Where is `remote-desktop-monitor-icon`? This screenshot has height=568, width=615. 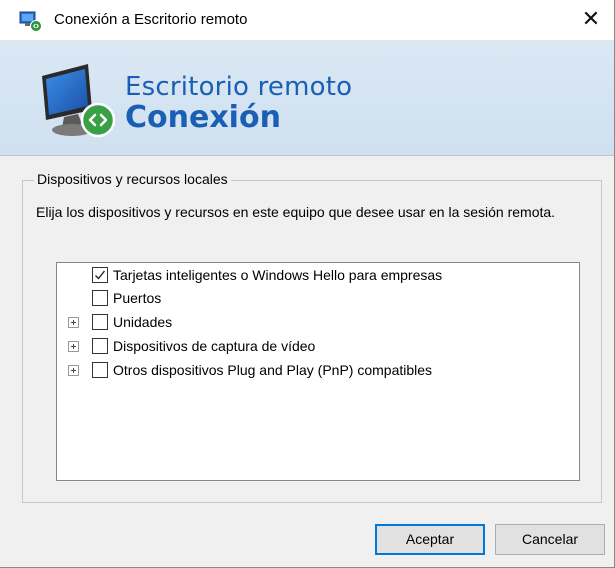
remote-desktop-monitor-icon is located at coordinates (79, 101).